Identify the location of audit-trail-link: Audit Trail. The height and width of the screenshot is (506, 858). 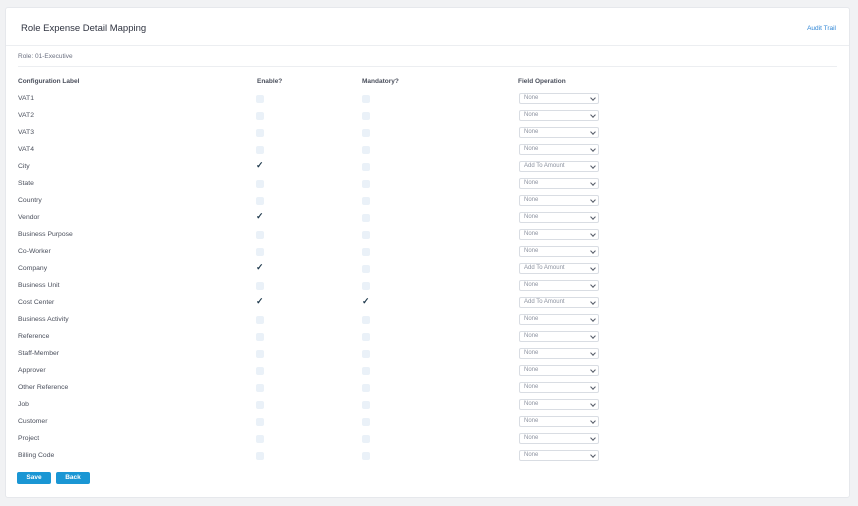
(821, 28).